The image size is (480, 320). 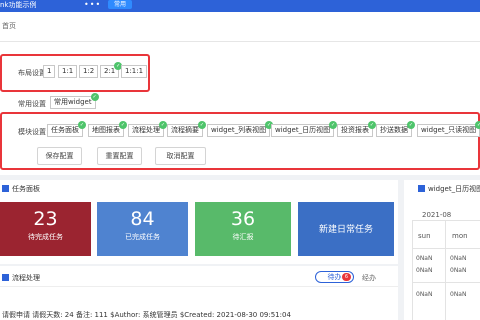 I want to click on module-chip-label: 抄送数据, so click(x=394, y=130).